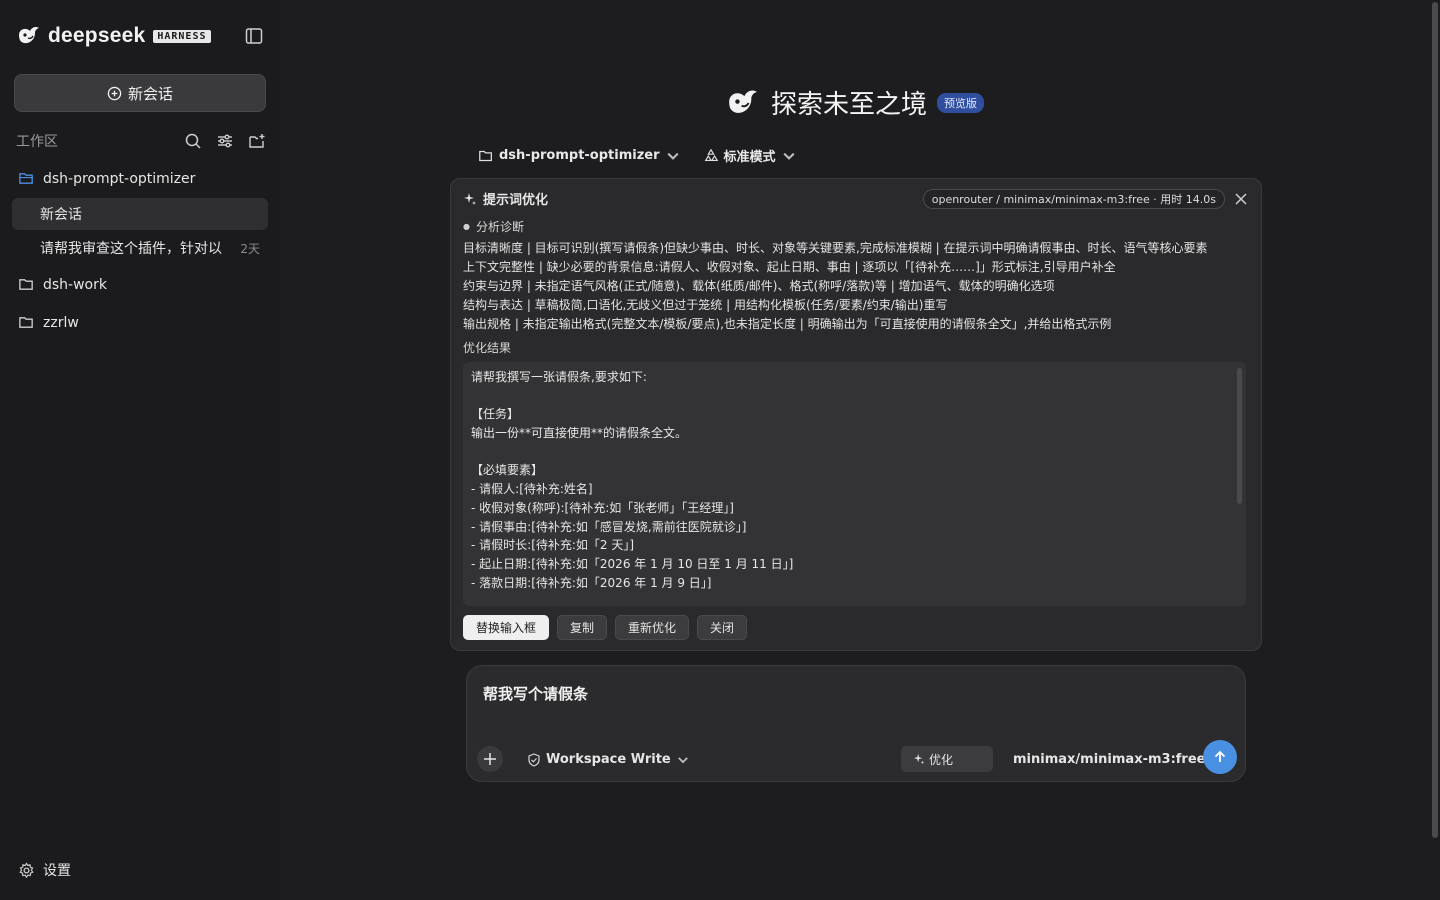 The image size is (1440, 900). Describe the element at coordinates (26, 869) in the screenshot. I see `gear-icon` at that location.